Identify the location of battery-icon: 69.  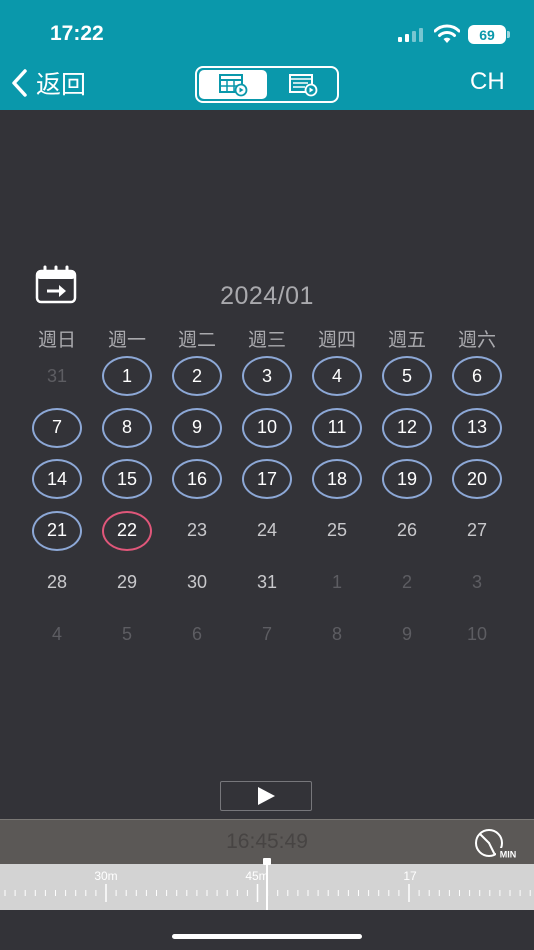
(489, 34).